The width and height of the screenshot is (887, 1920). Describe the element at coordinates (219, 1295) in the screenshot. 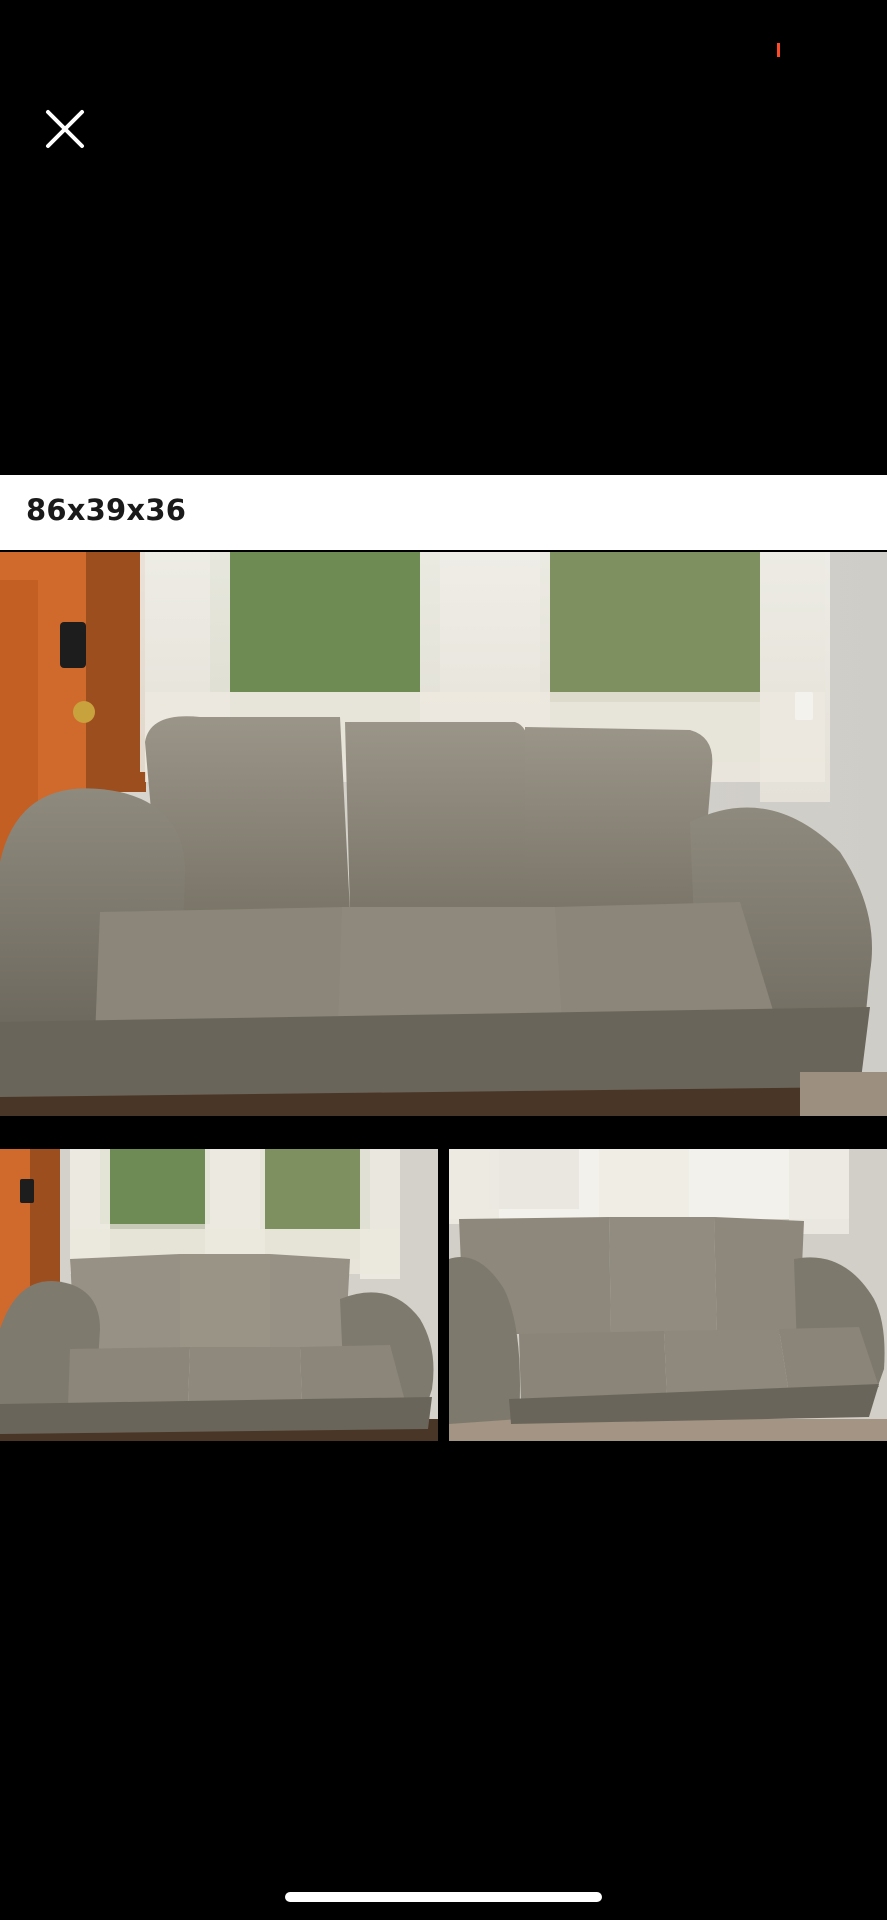

I see `sofa-photo-wide` at that location.